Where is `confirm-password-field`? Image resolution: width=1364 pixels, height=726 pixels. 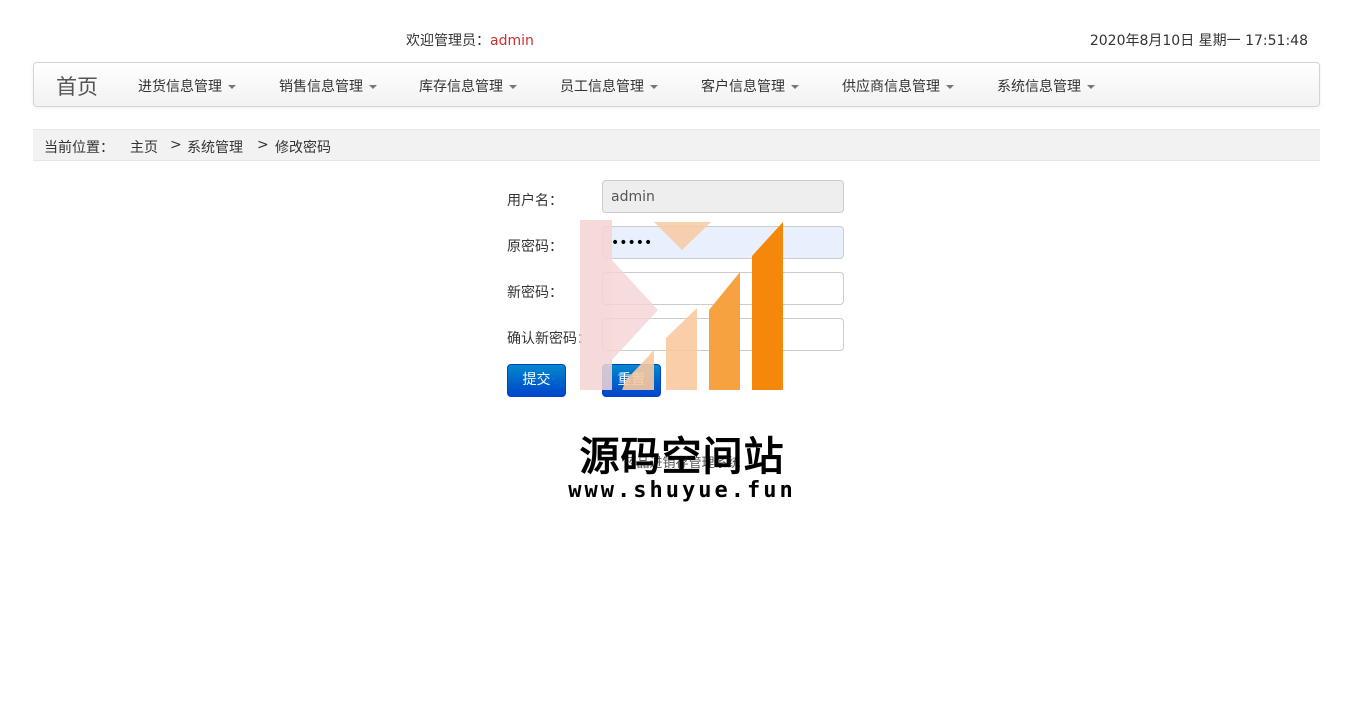 confirm-password-field is located at coordinates (723, 334).